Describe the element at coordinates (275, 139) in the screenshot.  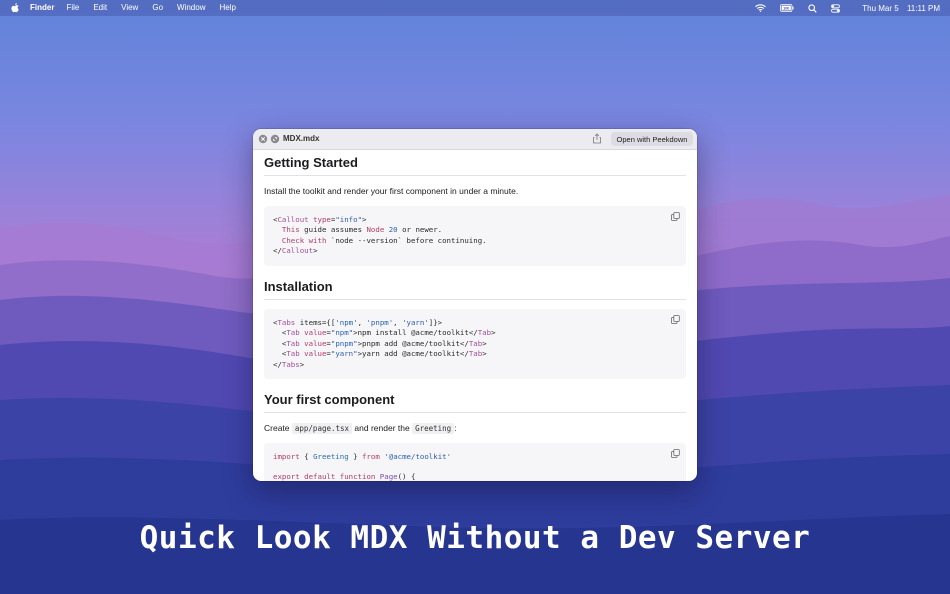
I see `fullscreen-icon` at that location.